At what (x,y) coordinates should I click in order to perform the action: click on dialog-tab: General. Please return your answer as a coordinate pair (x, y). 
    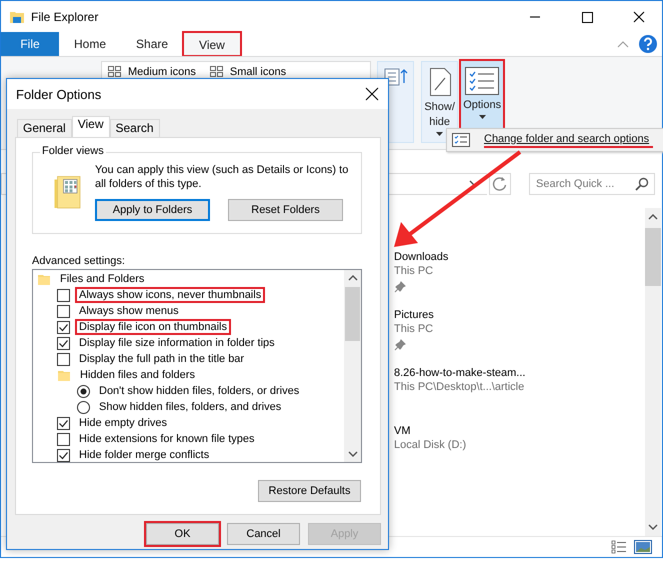
    Looking at the image, I should click on (44, 128).